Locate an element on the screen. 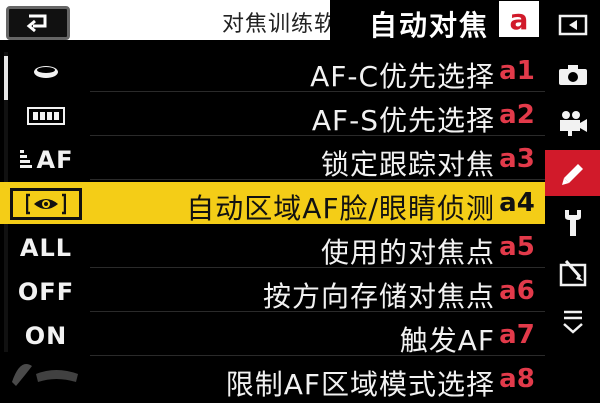  wrench-icon is located at coordinates (572, 223).